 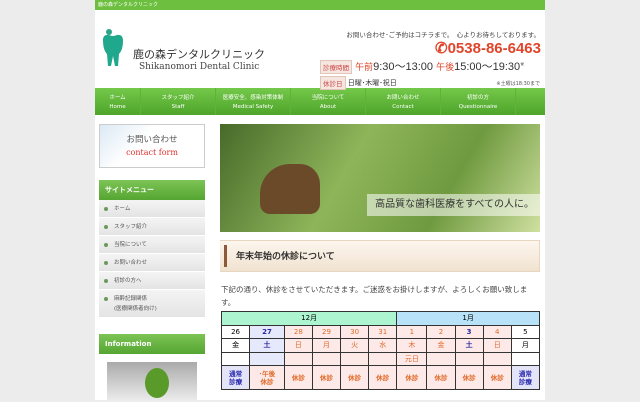 What do you see at coordinates (152, 146) in the screenshot?
I see `contact-form-banner: お問い合わせ contact form` at bounding box center [152, 146].